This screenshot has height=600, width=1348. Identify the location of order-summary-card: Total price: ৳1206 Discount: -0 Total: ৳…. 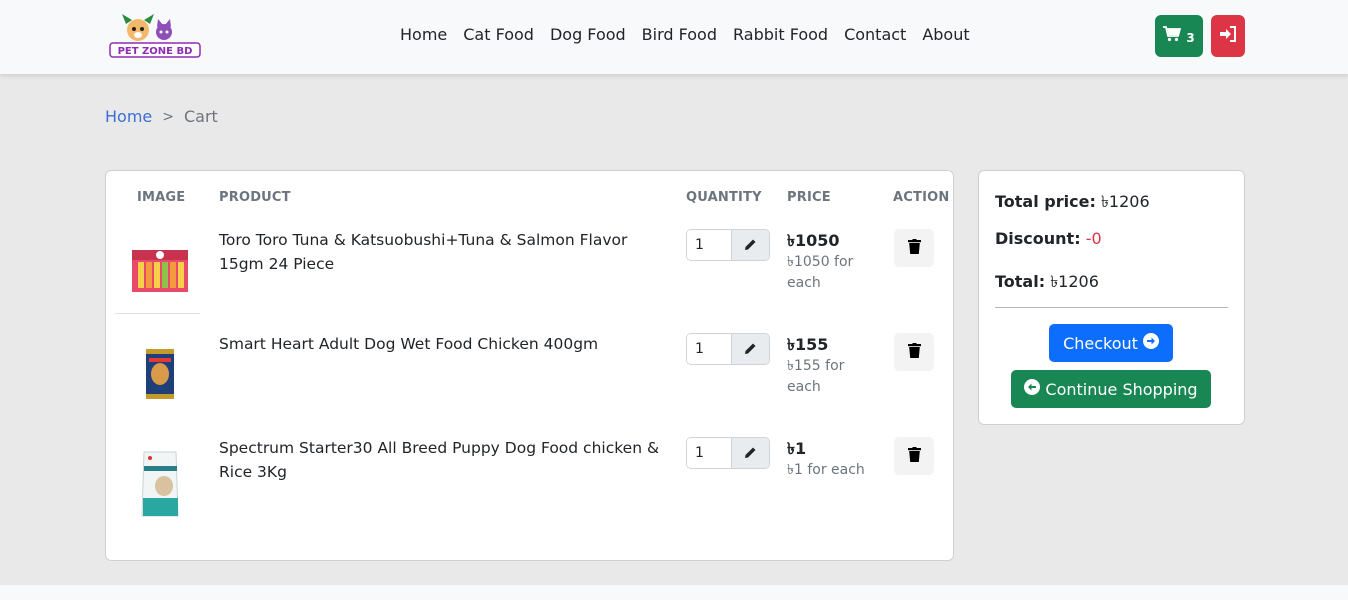
(1111, 297).